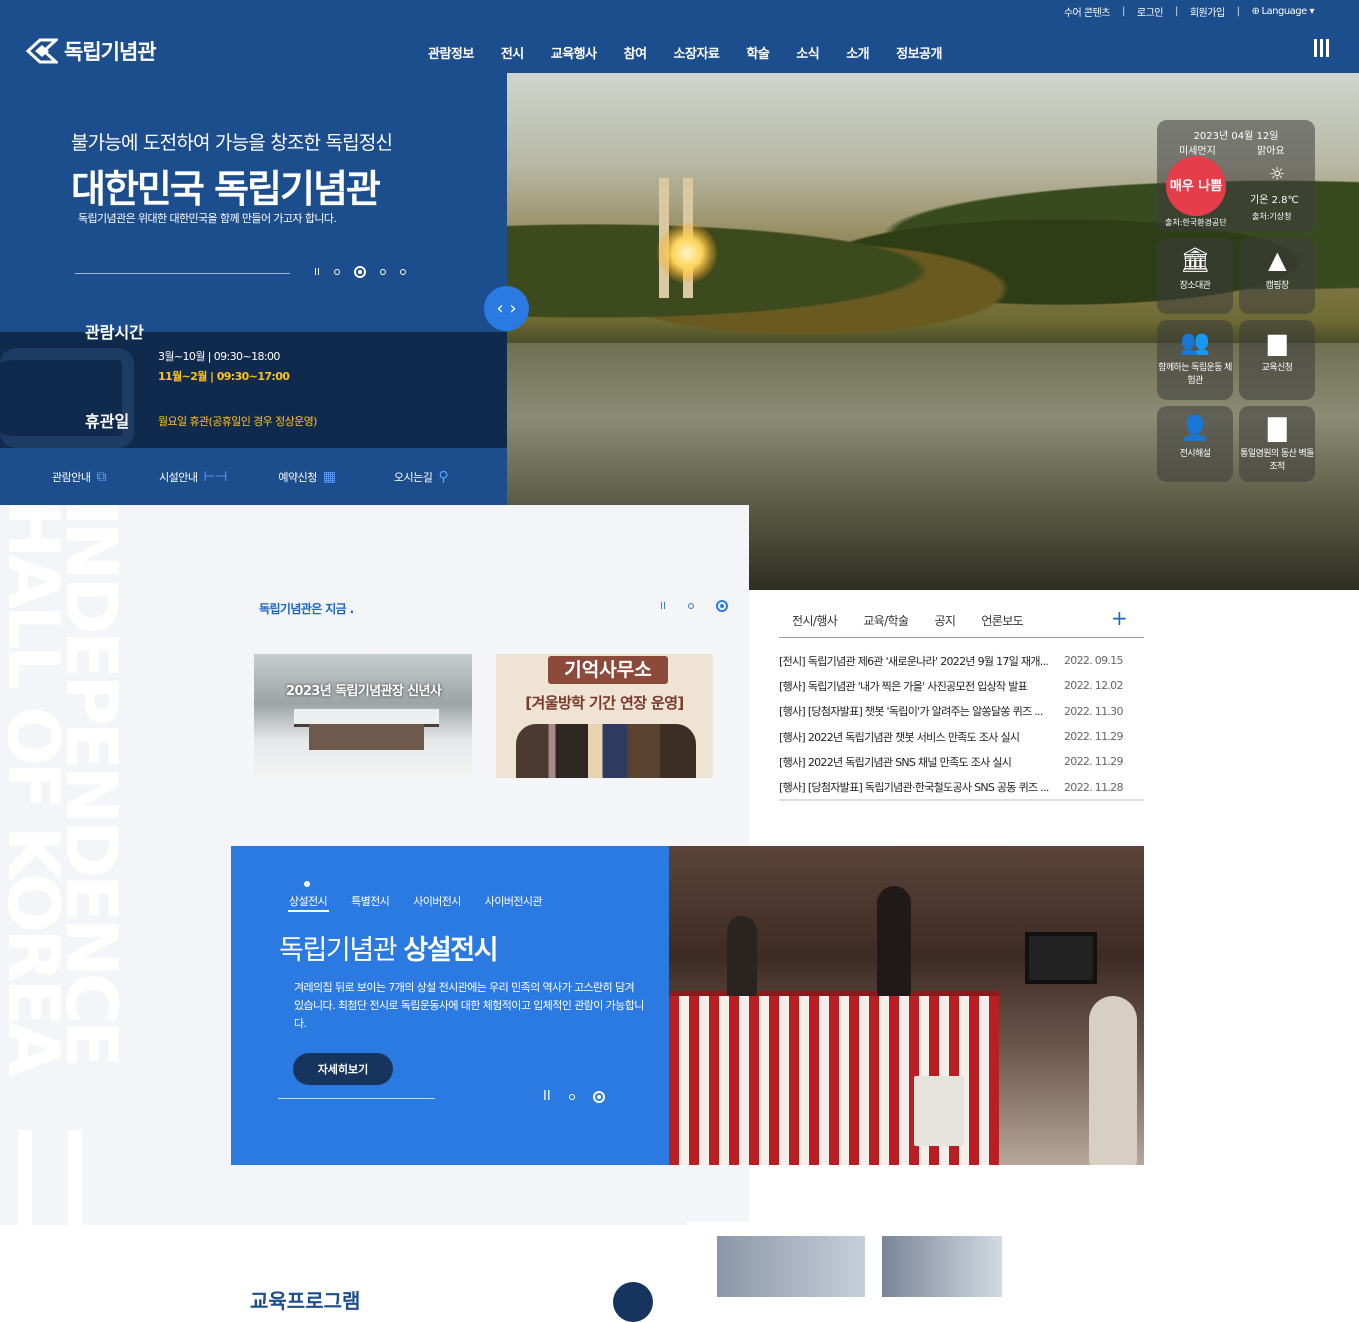 Image resolution: width=1359 pixels, height=1322 pixels. Describe the element at coordinates (608, 670) in the screenshot. I see `card-title: 기억사무소` at that location.